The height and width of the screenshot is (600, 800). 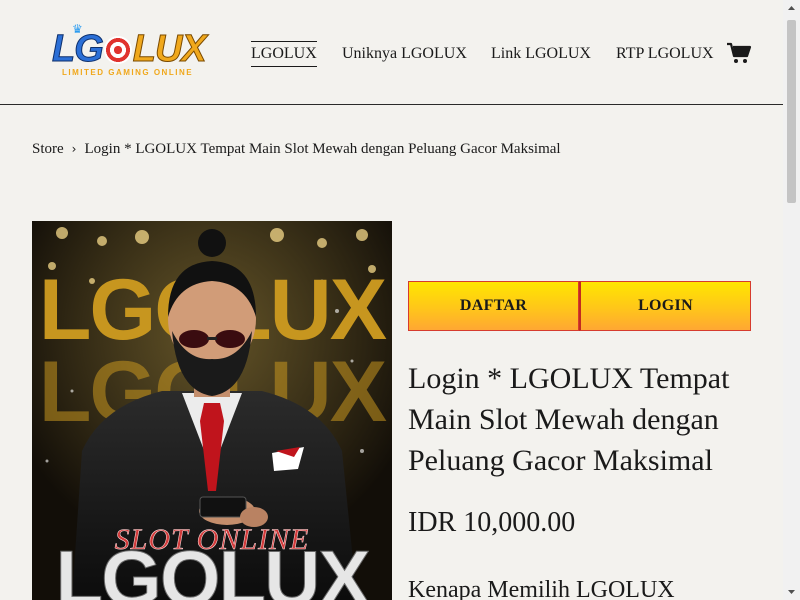 What do you see at coordinates (213, 567) in the screenshot?
I see `image-bottom-text: LGOLUX` at bounding box center [213, 567].